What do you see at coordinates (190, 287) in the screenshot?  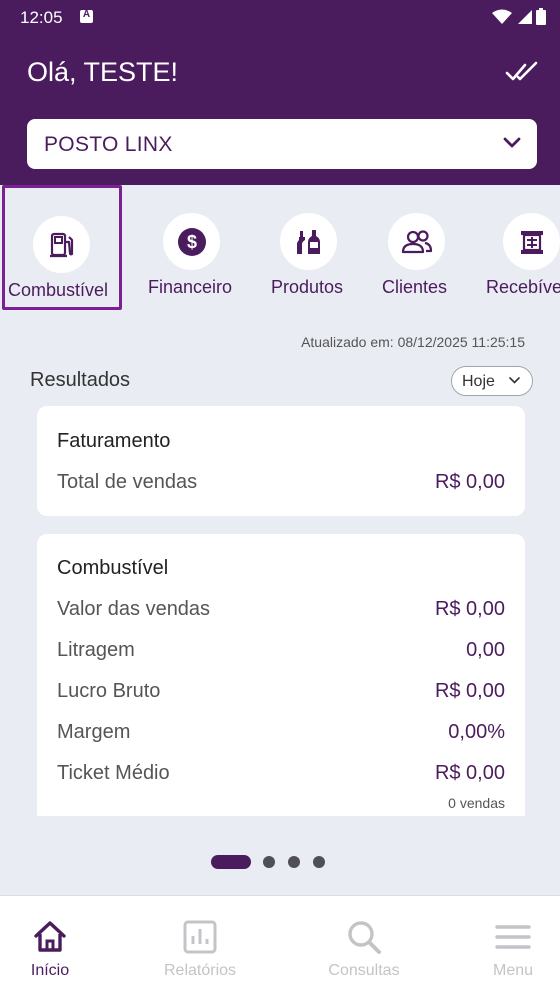 I see `category-label: Financeiro` at bounding box center [190, 287].